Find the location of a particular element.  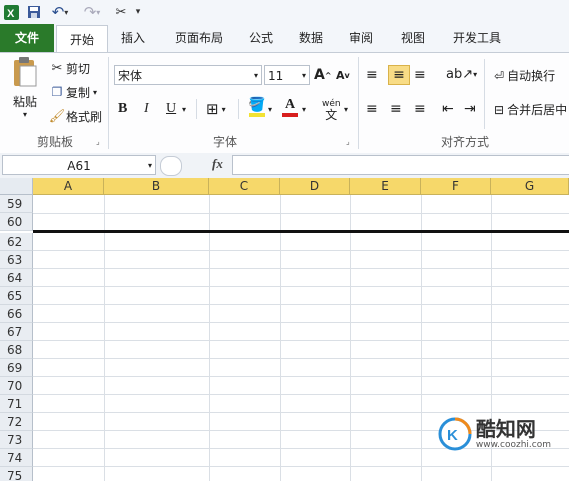

merge-center-button: ⊟ 合并后居中 is located at coordinates (530, 109).